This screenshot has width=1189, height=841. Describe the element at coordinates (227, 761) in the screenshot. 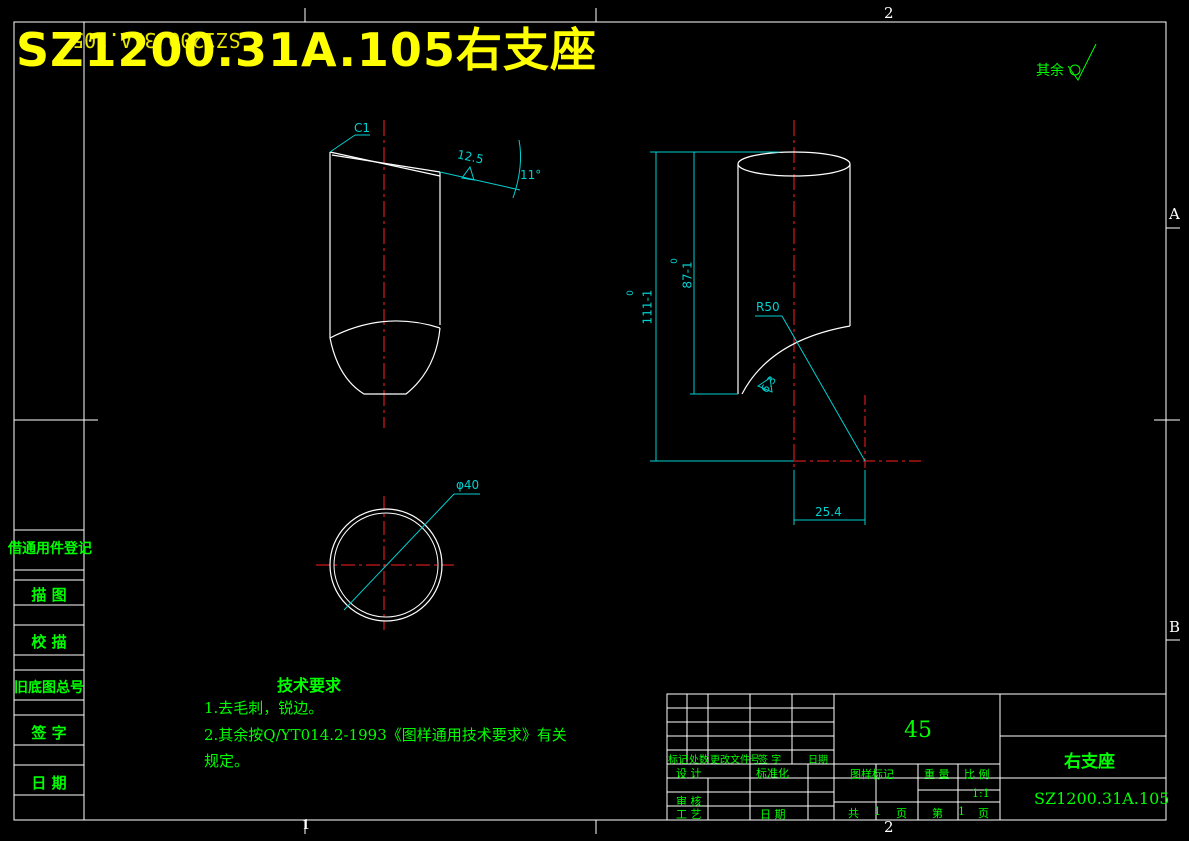

I see `tech-line-3: 规定。` at that location.